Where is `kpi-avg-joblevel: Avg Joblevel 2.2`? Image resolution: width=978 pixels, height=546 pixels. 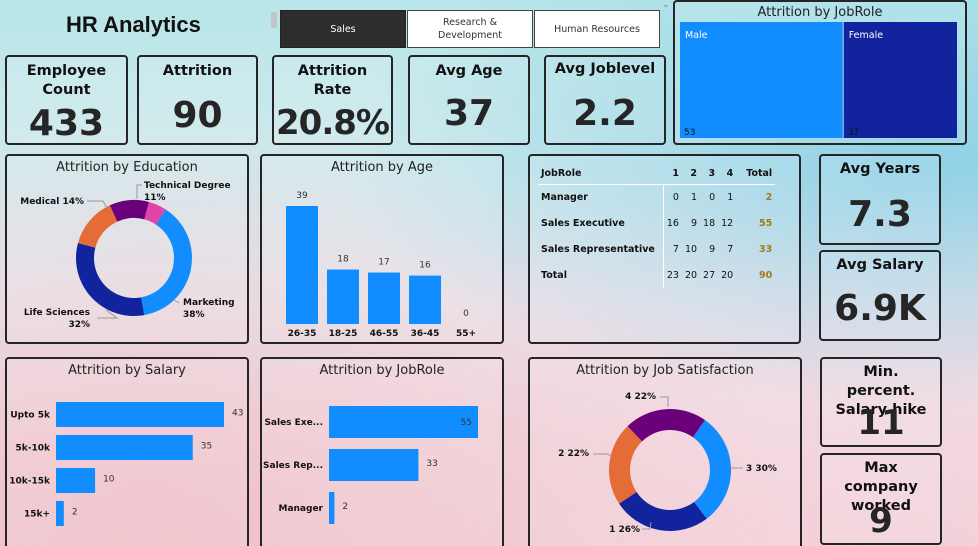
kpi-avg-joblevel: Avg Joblevel 2.2 is located at coordinates (605, 100).